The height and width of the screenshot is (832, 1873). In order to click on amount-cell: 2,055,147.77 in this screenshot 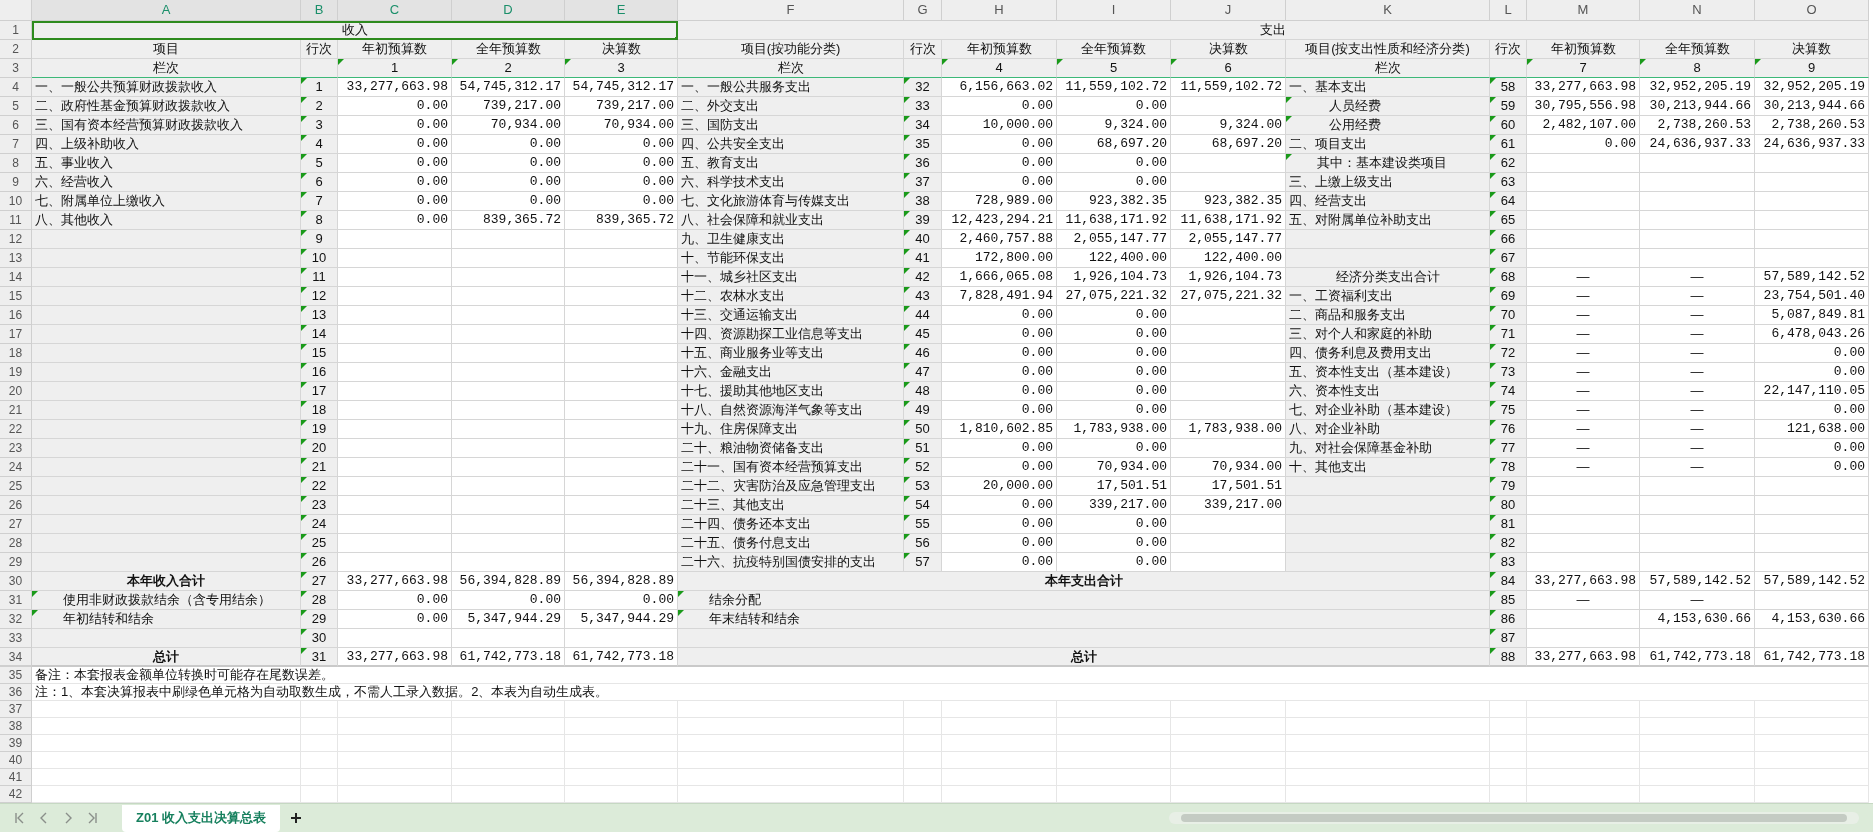, I will do `click(1114, 239)`.